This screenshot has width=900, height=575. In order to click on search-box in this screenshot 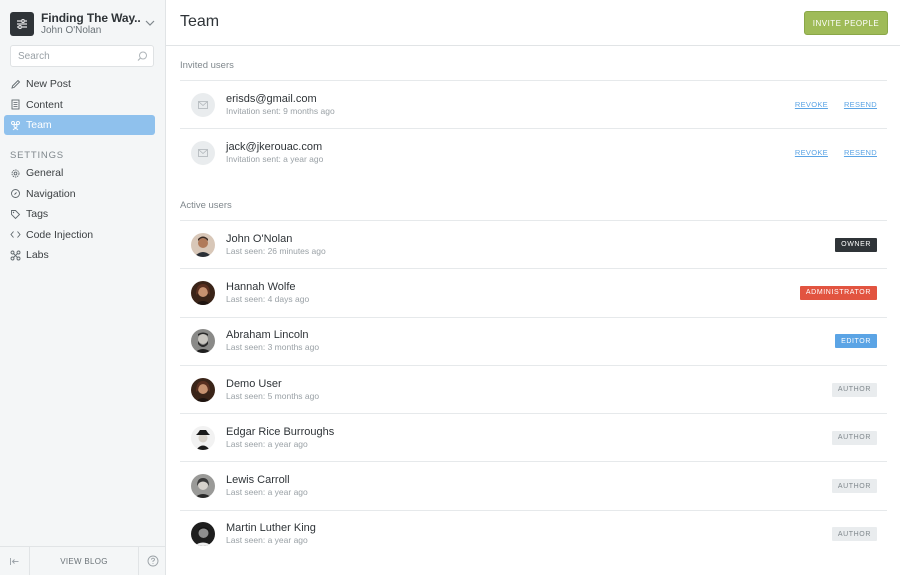, I will do `click(82, 56)`.